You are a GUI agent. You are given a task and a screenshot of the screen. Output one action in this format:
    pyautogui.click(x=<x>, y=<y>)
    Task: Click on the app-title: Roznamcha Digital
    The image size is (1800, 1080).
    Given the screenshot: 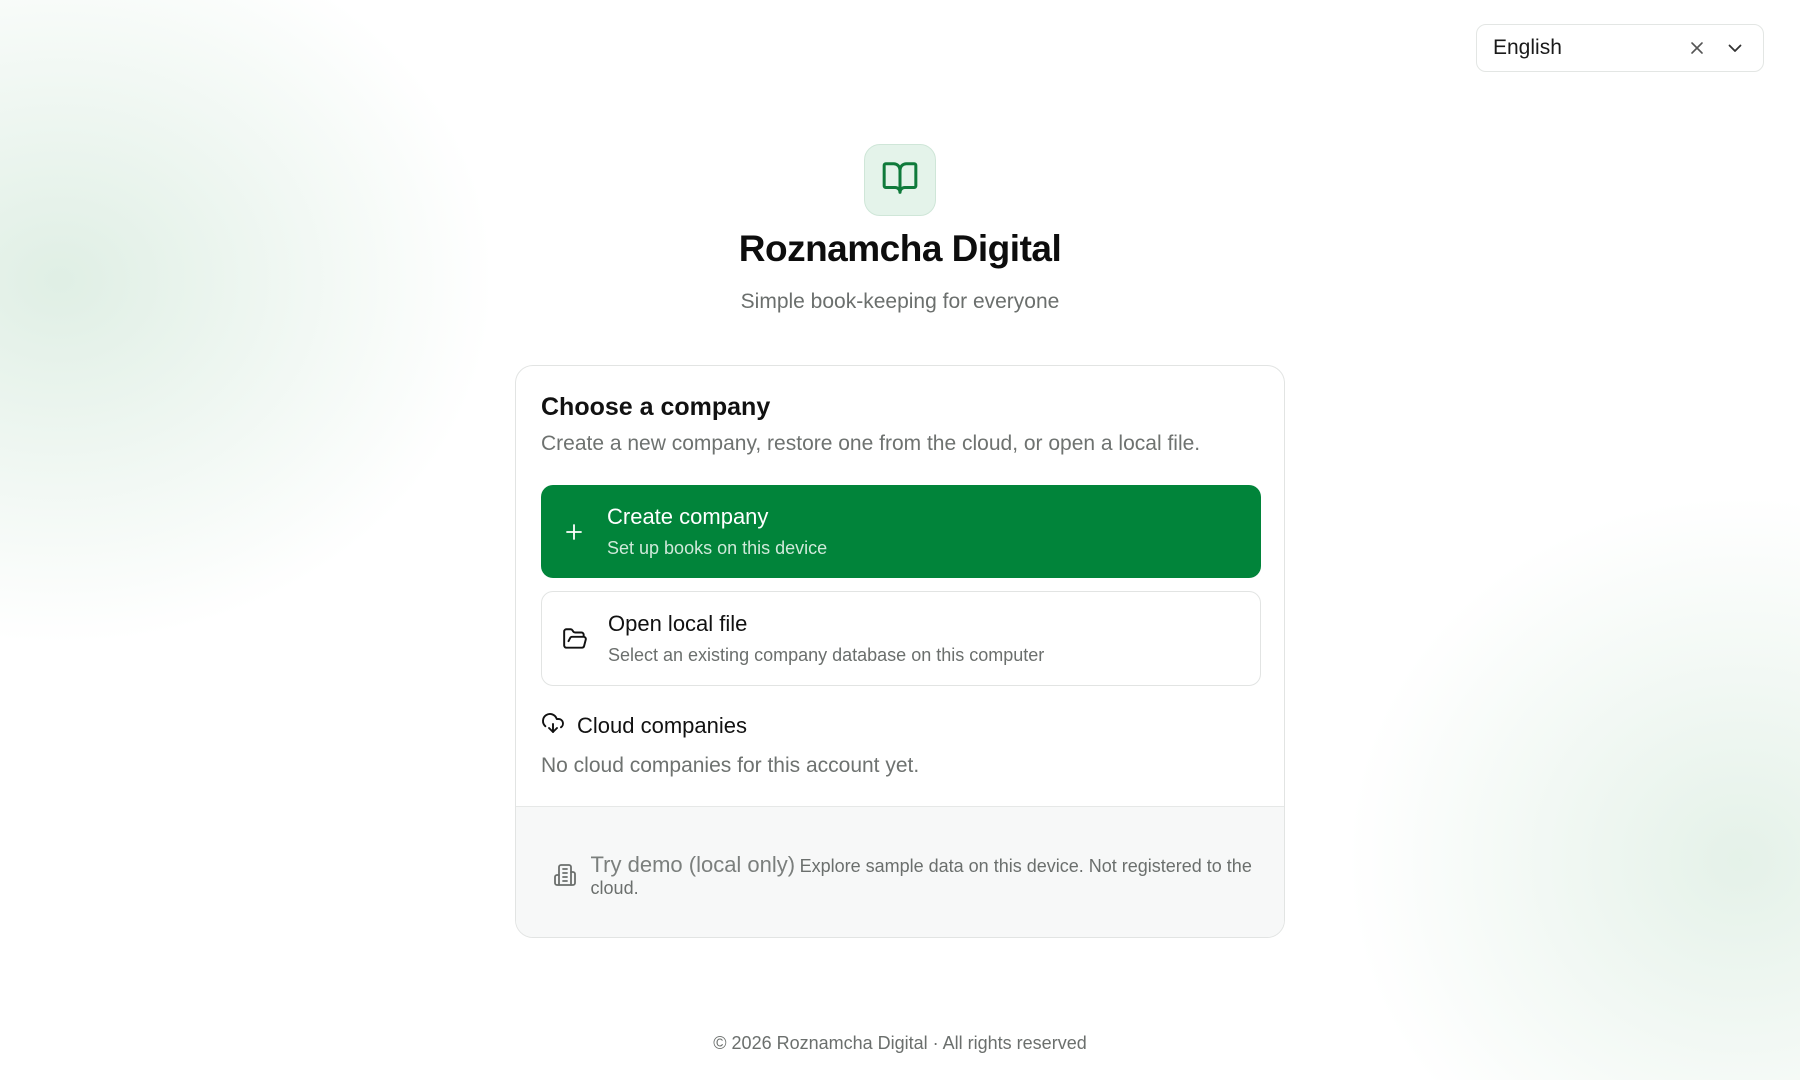 What is the action you would take?
    pyautogui.click(x=900, y=248)
    